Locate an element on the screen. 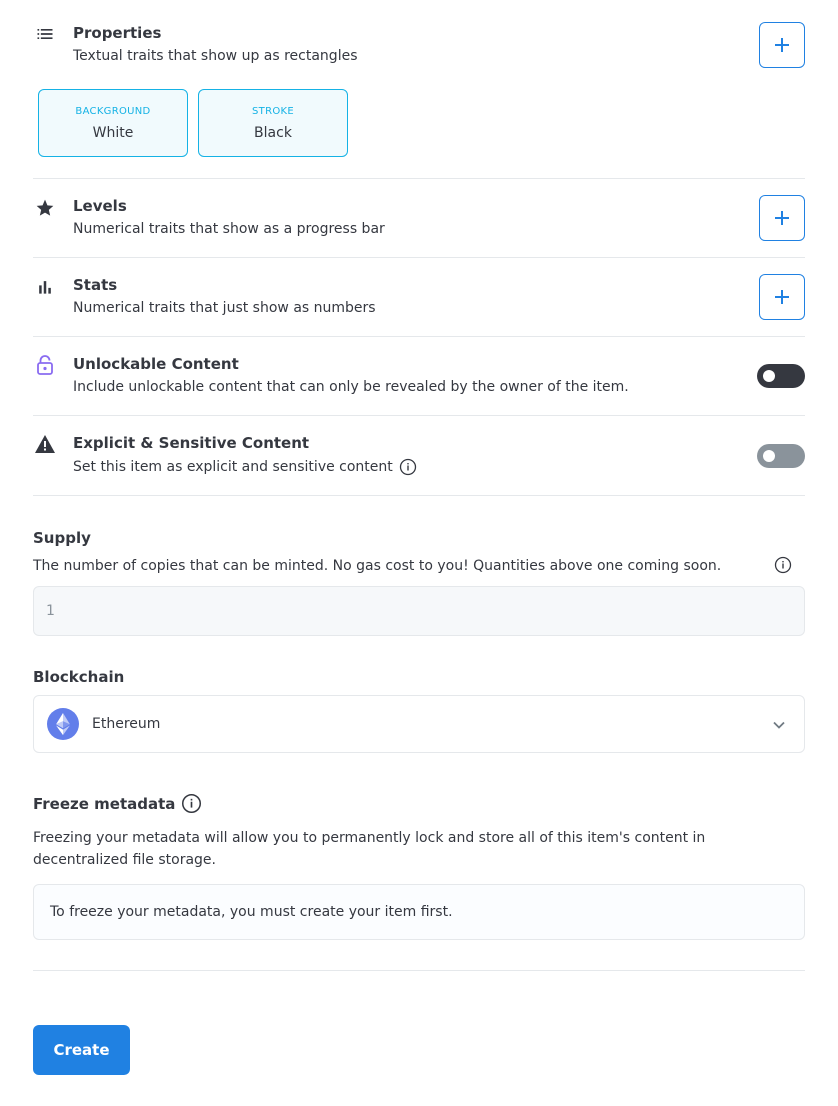  levels-title: Levels is located at coordinates (100, 206).